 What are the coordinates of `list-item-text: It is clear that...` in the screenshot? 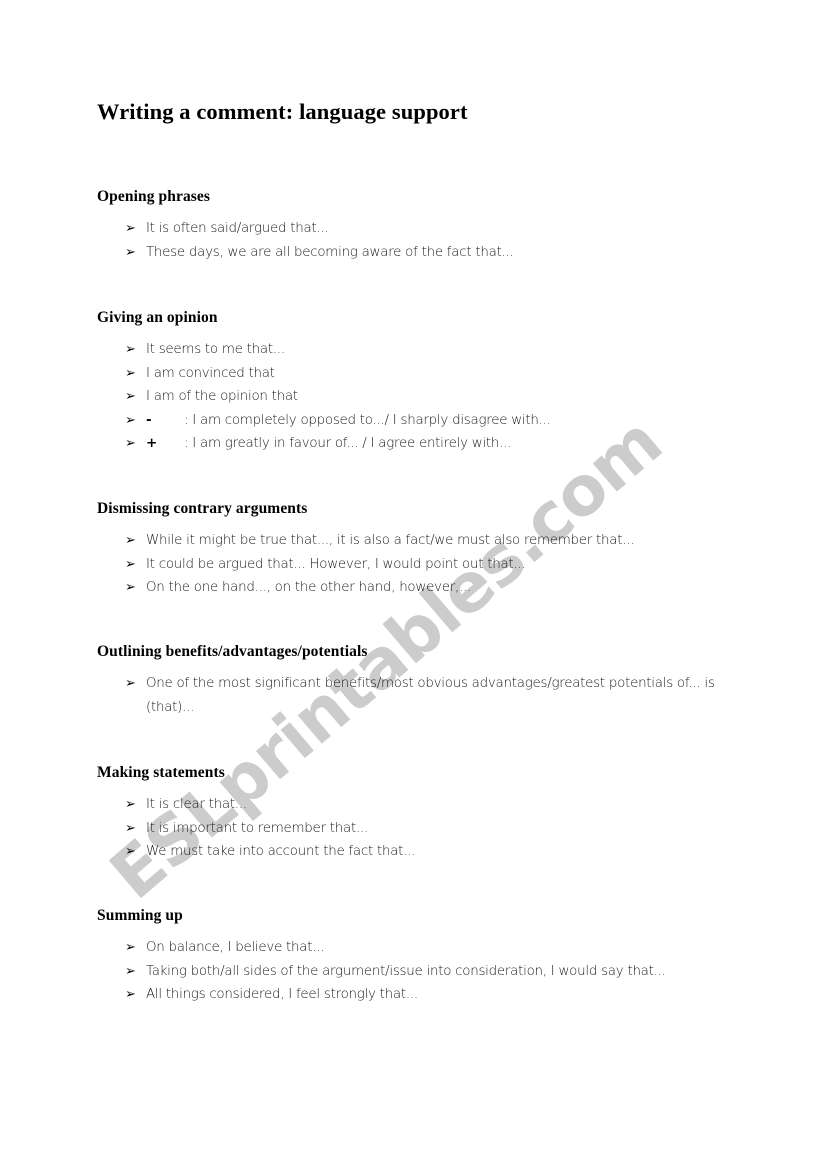 It's located at (196, 804).